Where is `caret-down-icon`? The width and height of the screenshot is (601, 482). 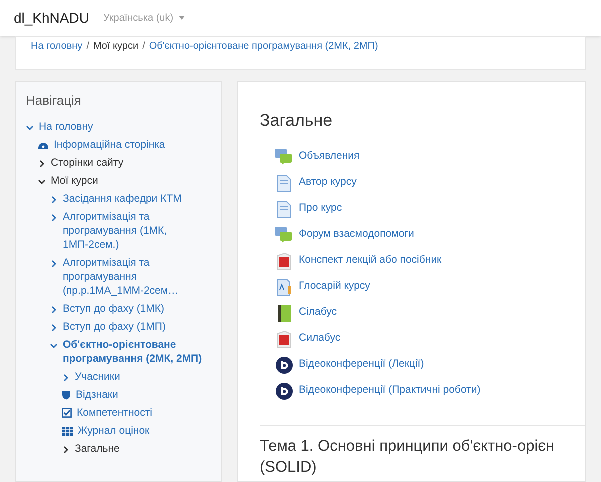 caret-down-icon is located at coordinates (181, 18).